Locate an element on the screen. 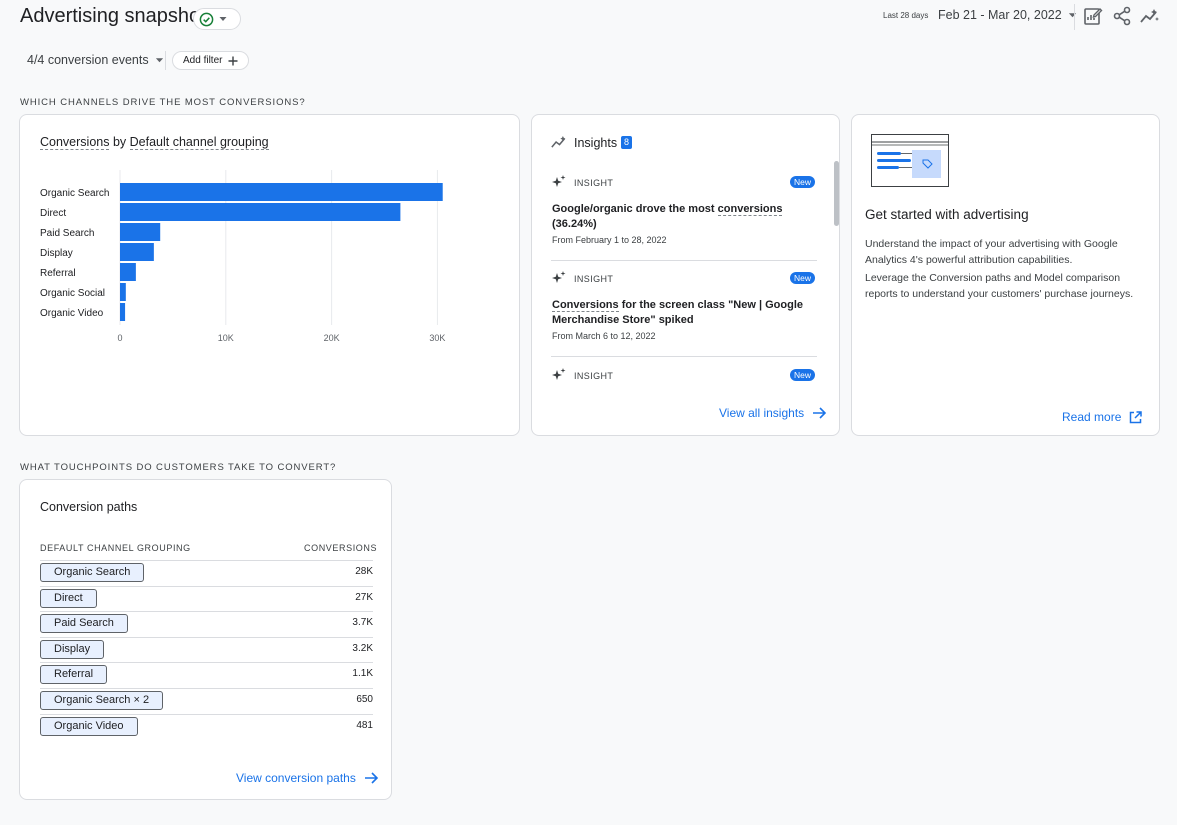 The height and width of the screenshot is (825, 1177). page-title: Advertising snapshot is located at coordinates (113, 16).